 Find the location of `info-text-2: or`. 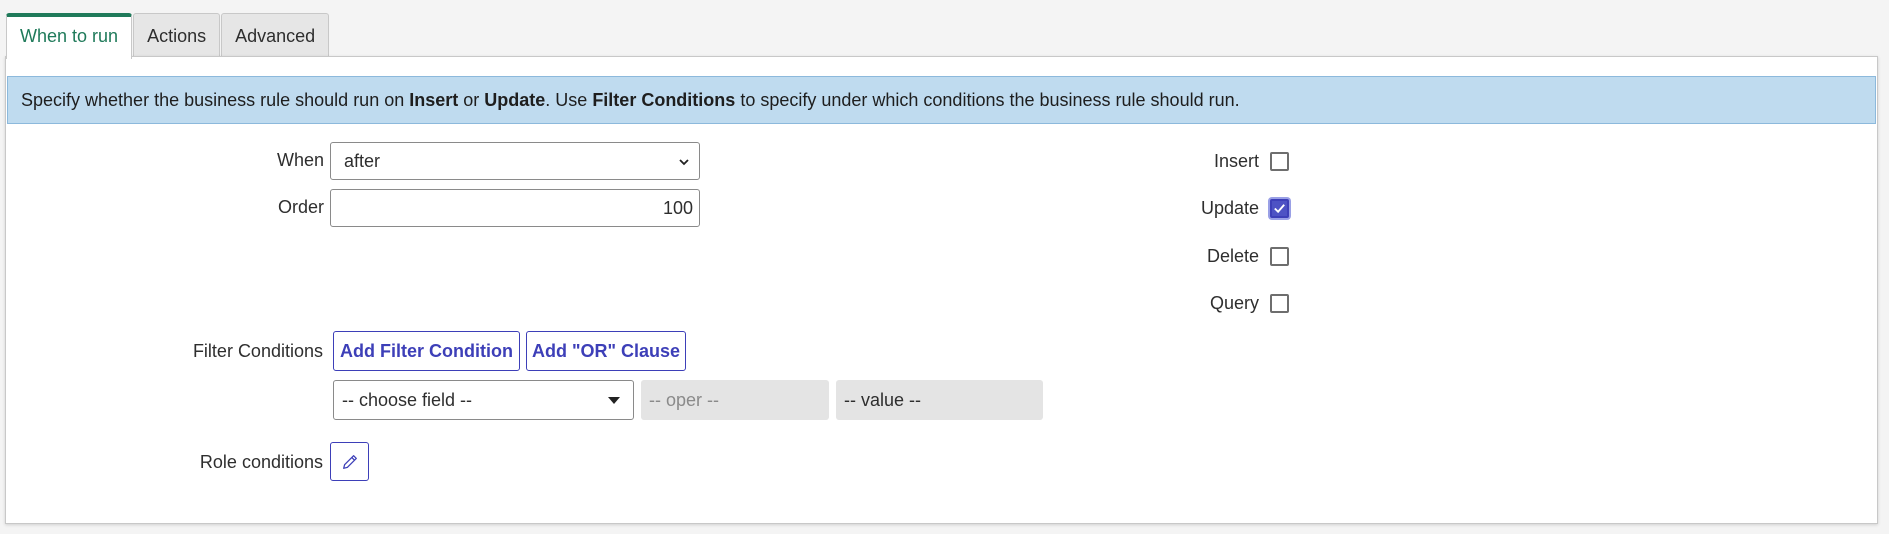

info-text-2: or is located at coordinates (471, 100).